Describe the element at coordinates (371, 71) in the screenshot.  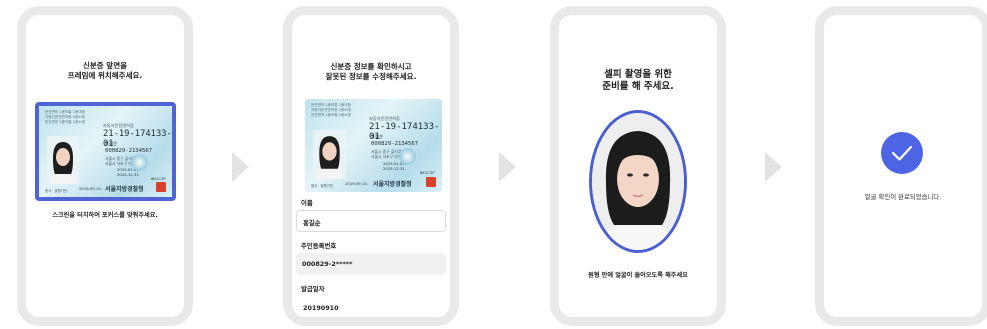
I see `verify-info-instruction: 신분증 정보를 확인하시고 잘못된 정보를 수정해주세요.` at that location.